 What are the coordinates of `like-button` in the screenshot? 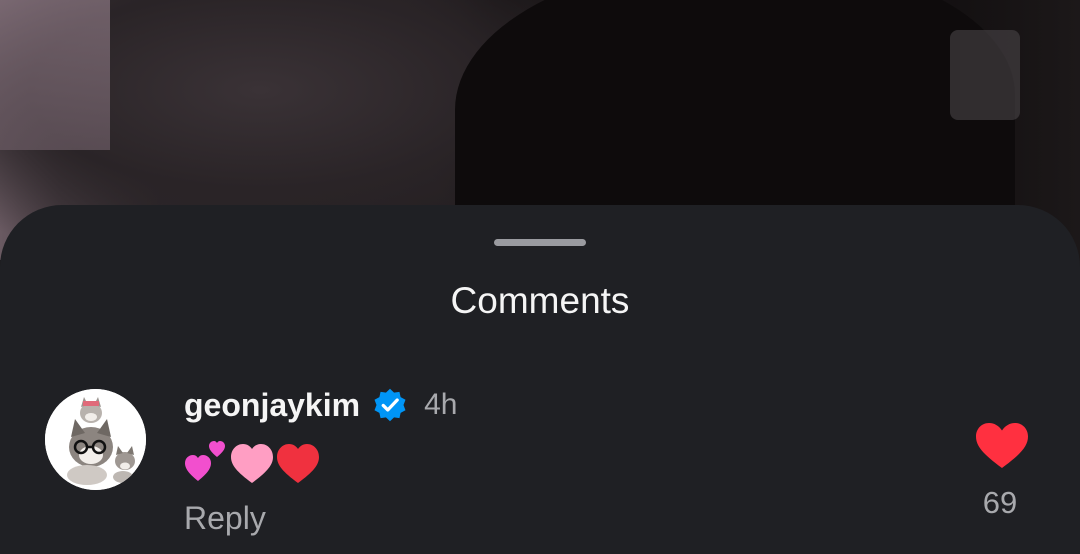 It's located at (1002, 446).